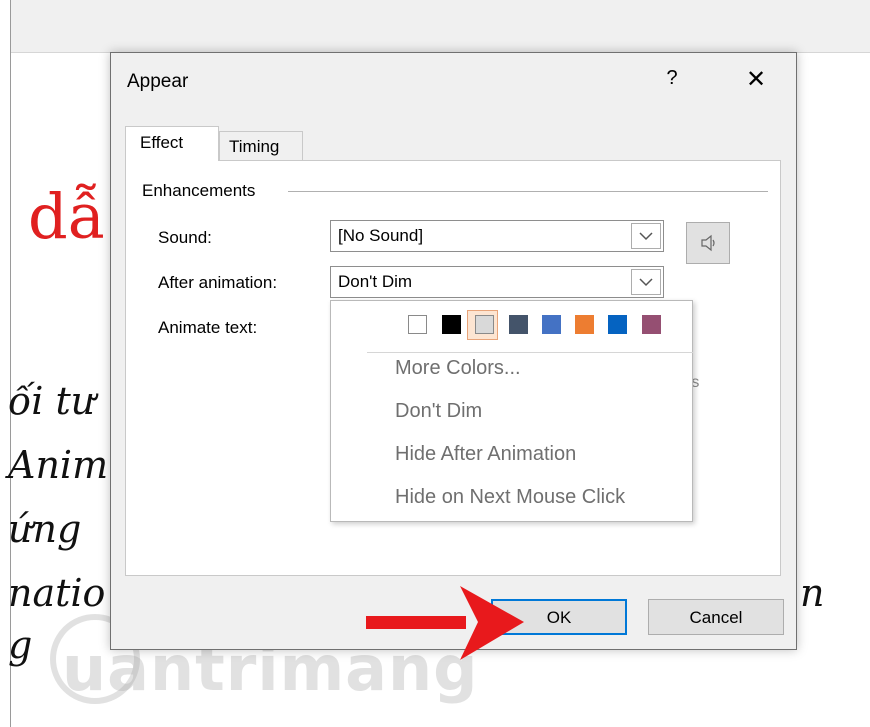 This screenshot has width=870, height=727. I want to click on close-button: ✕, so click(756, 80).